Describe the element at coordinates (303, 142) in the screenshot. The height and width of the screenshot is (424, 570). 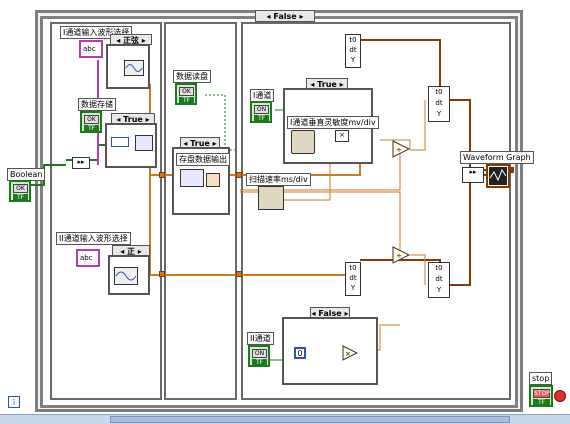
I see `vert-knob-icon` at that location.